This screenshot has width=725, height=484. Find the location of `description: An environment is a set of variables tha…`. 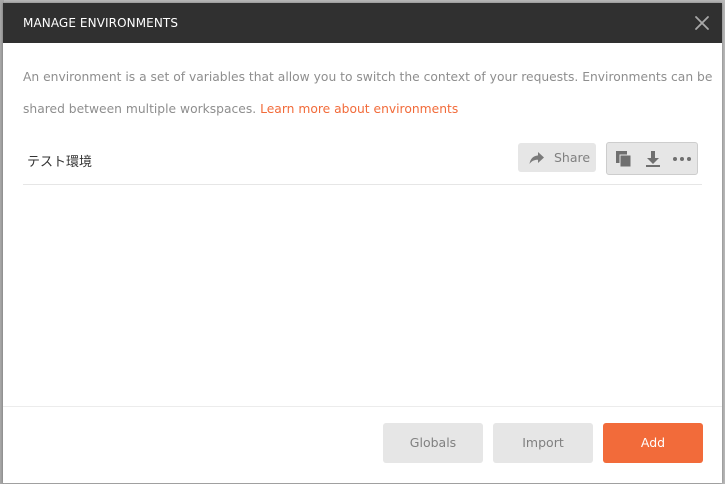

description: An environment is a set of variables tha… is located at coordinates (368, 93).